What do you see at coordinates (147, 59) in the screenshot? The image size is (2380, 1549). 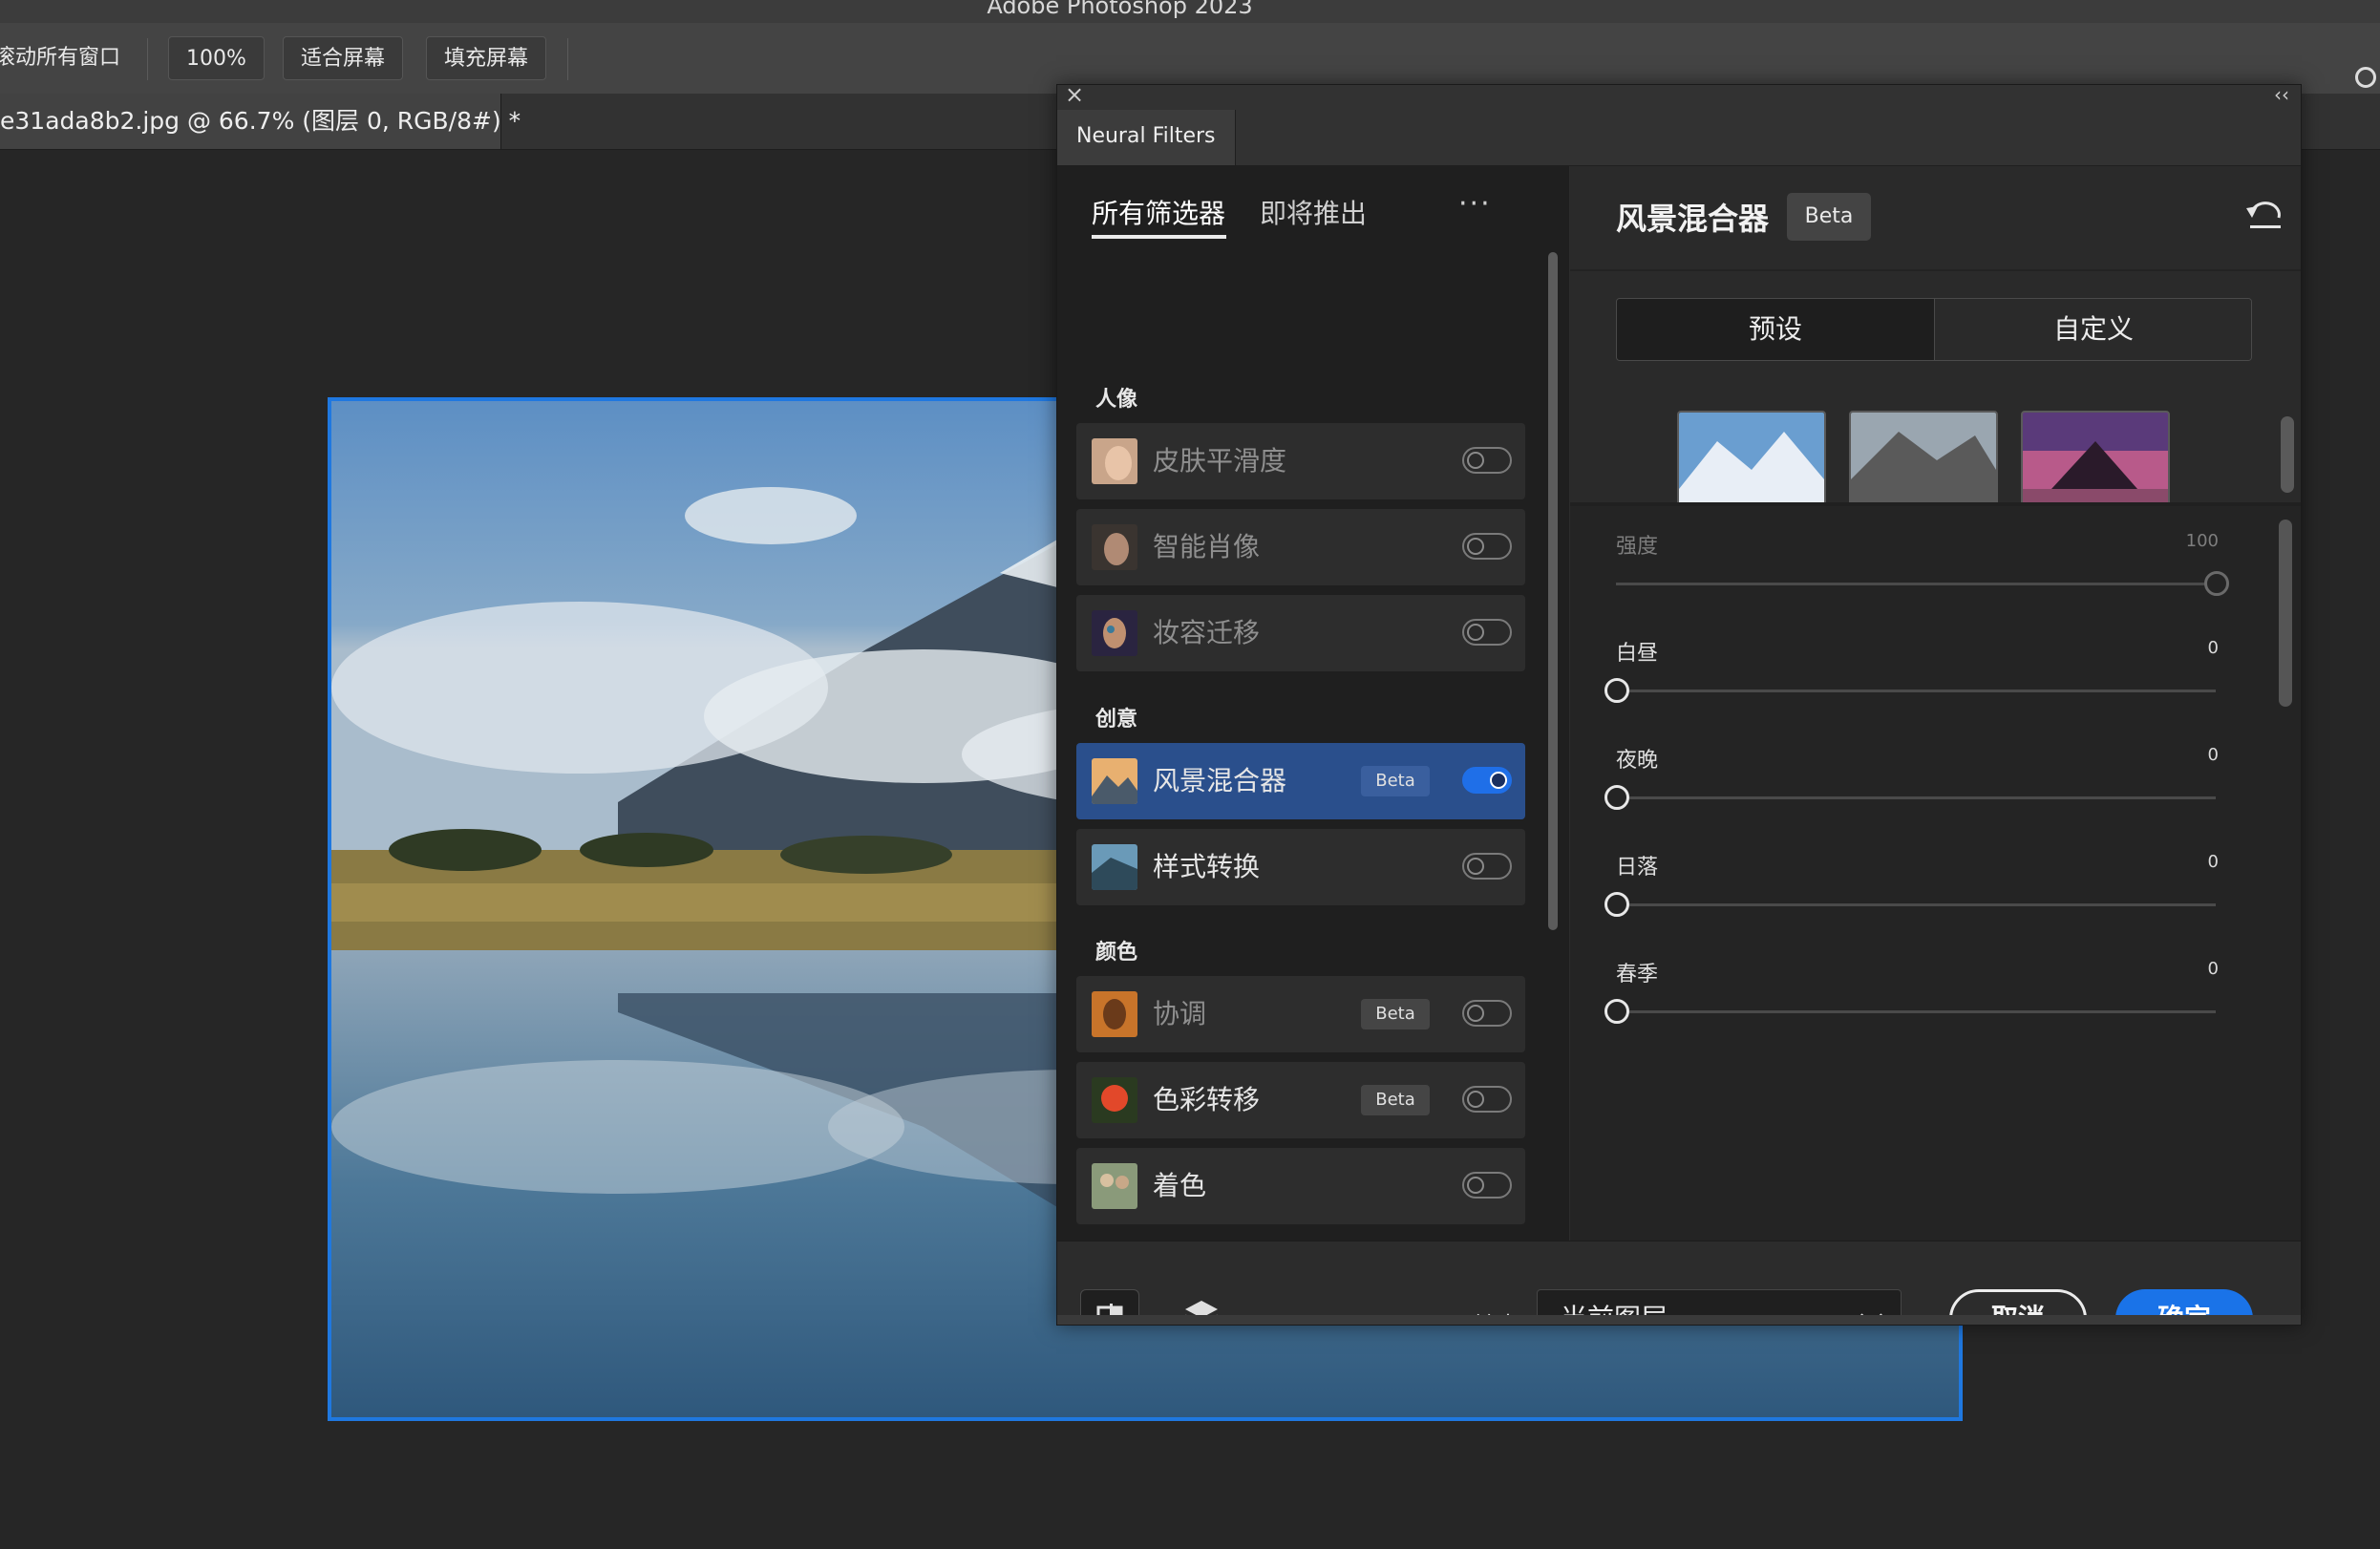 I see `divider` at bounding box center [147, 59].